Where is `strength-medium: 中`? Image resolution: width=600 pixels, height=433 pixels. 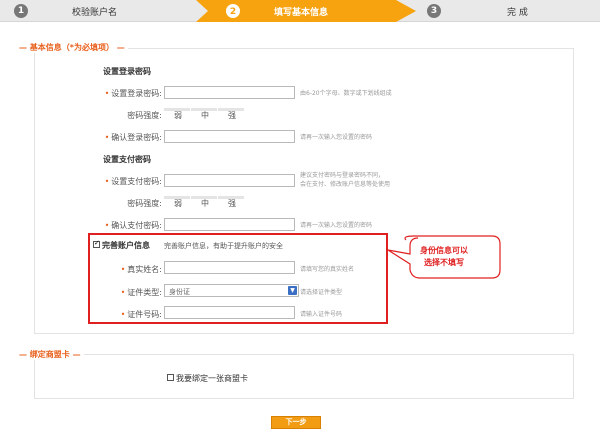 strength-medium: 中 is located at coordinates (205, 115).